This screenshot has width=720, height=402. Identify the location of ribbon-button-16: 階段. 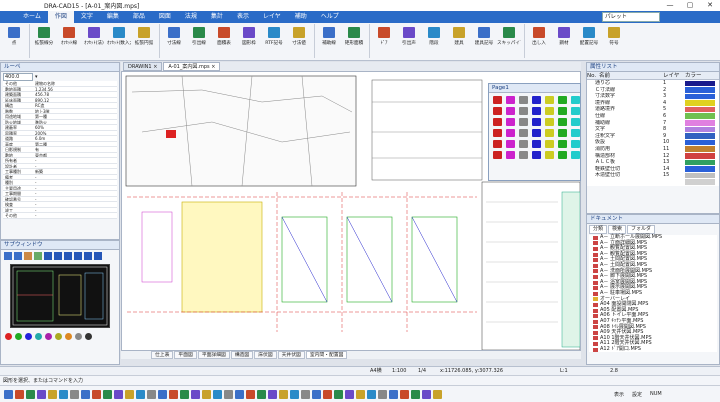
(434, 41).